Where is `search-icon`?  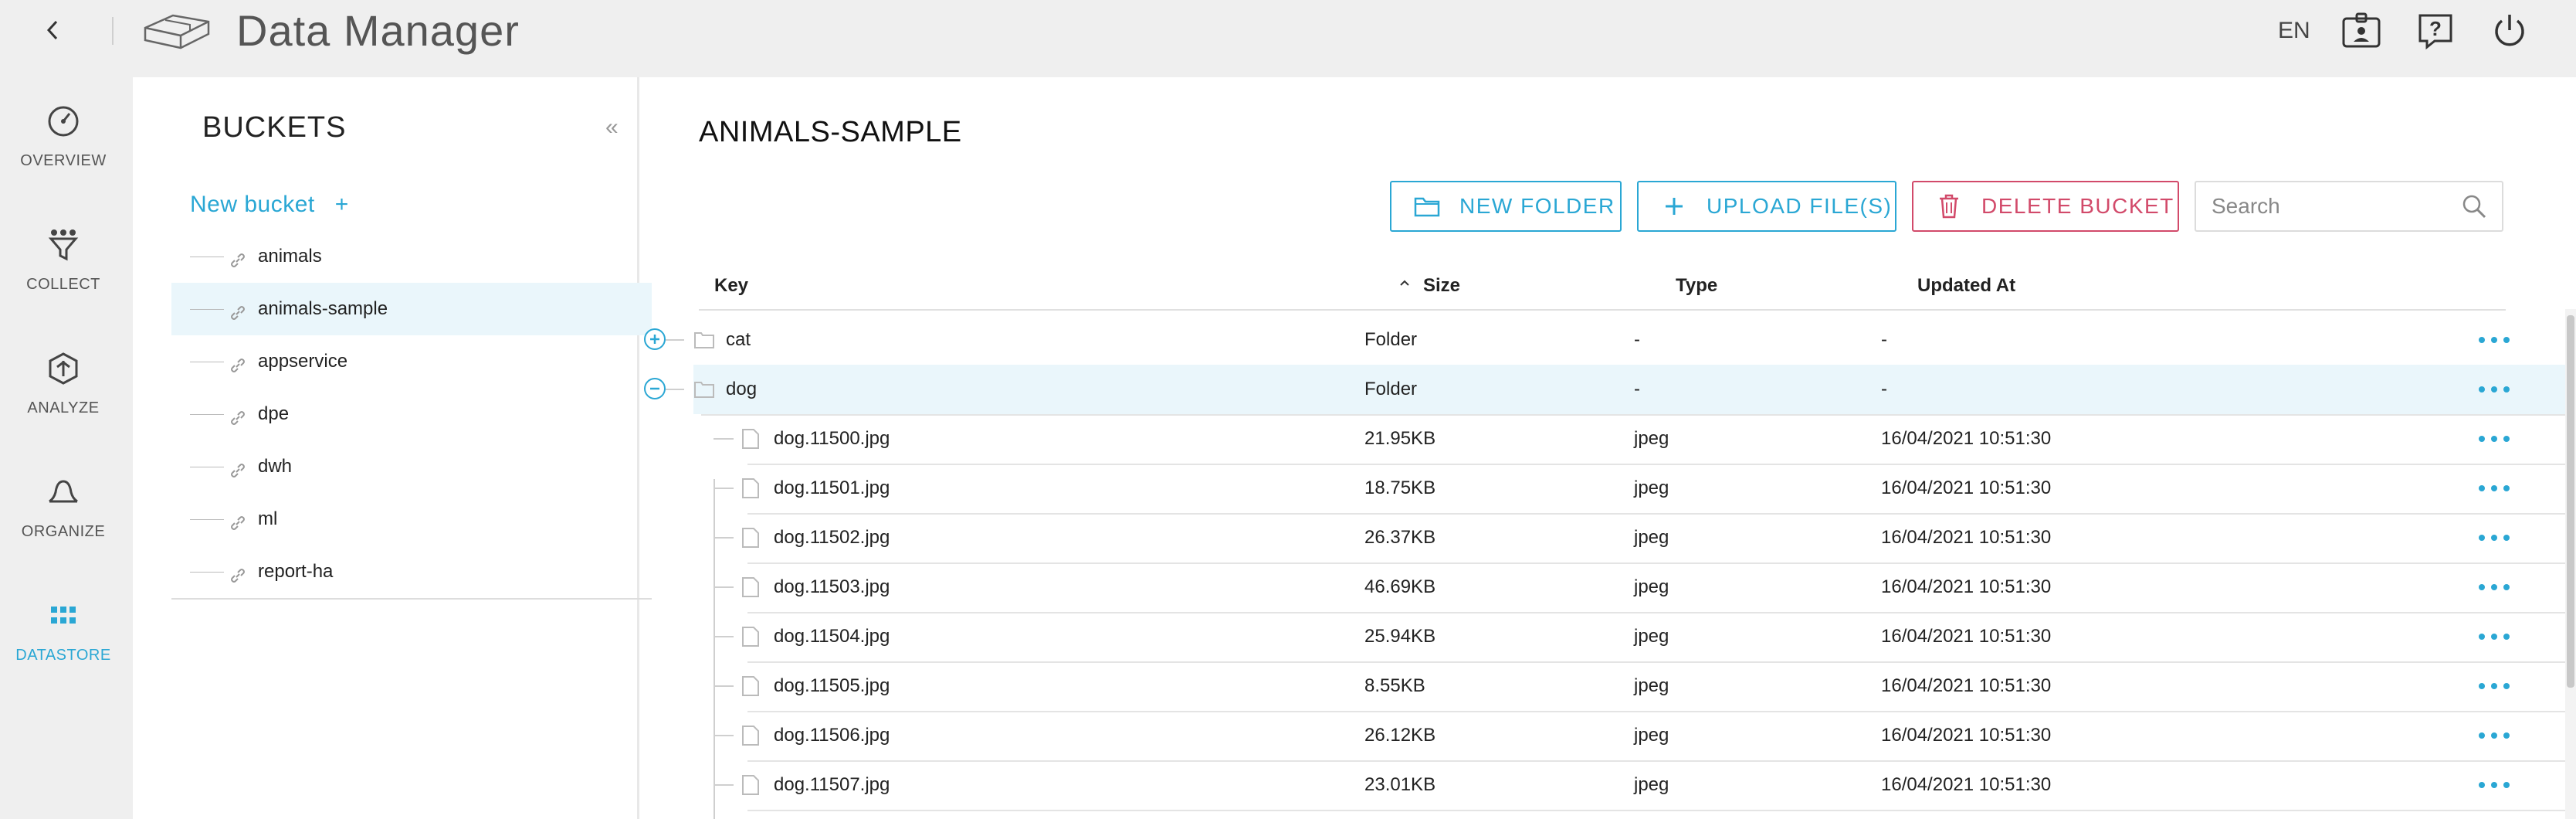
search-icon is located at coordinates (2474, 206).